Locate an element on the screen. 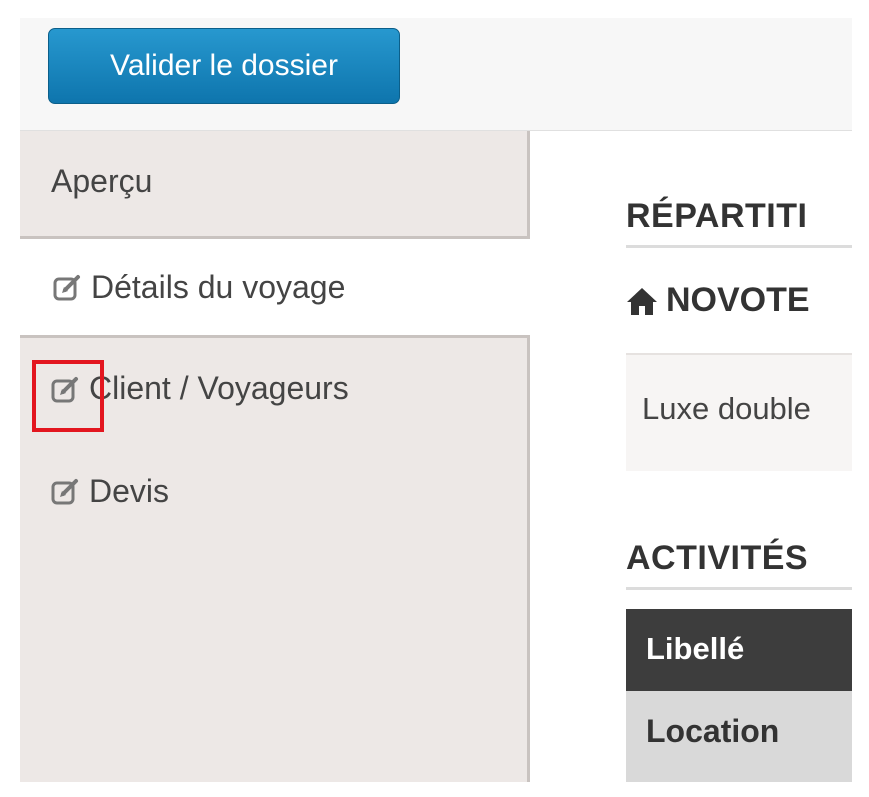  table-header: Libellé is located at coordinates (739, 650).